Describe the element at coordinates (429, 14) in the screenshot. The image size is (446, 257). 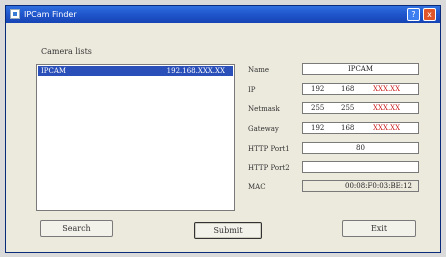
I see `close-button: x` at that location.